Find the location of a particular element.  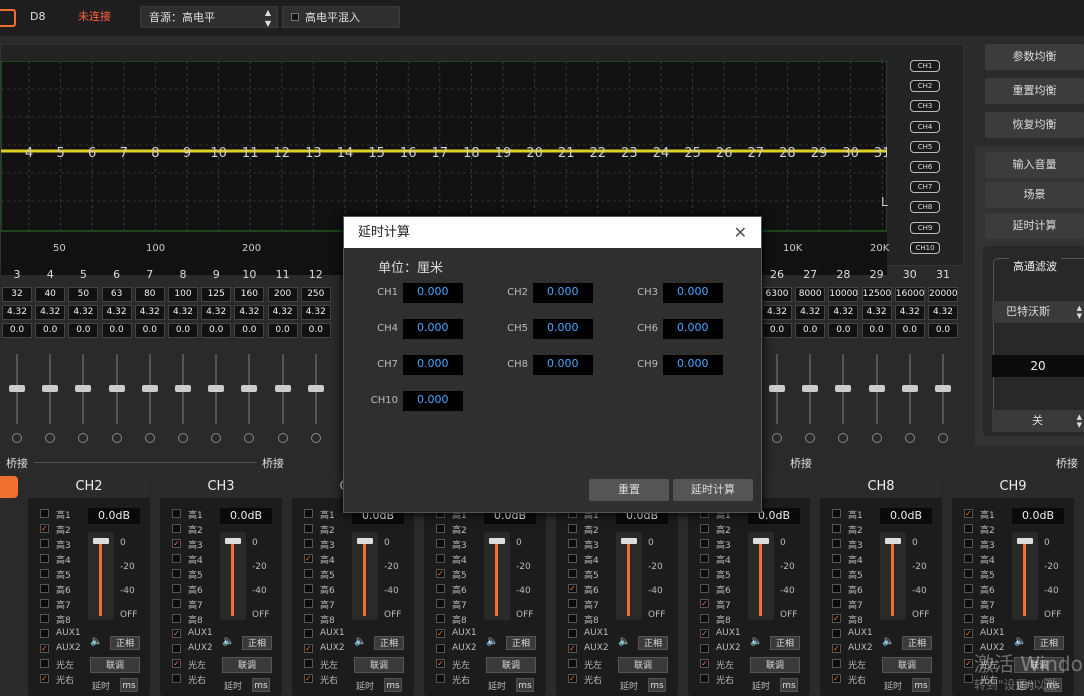

channel-tag-ch5: CH5 is located at coordinates (925, 146).